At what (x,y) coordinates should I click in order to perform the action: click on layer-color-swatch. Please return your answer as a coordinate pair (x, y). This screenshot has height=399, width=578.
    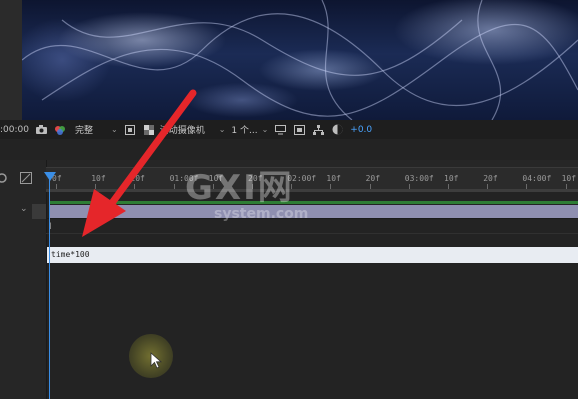
    Looking at the image, I should click on (39, 211).